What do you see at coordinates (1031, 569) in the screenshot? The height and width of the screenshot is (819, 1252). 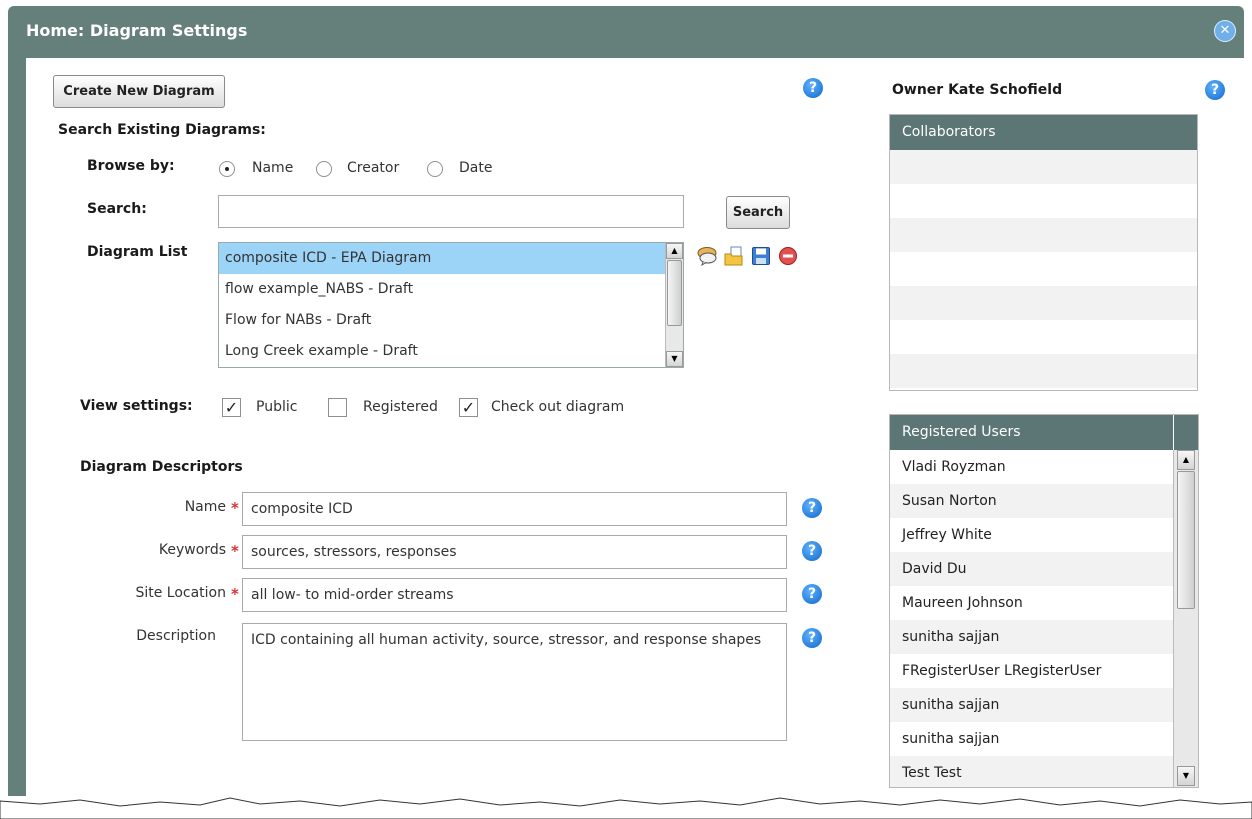 I see `table-row: David Du` at bounding box center [1031, 569].